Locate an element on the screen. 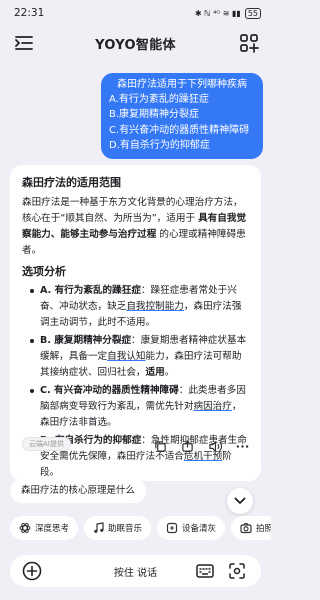  keyword-link: 自我认知 is located at coordinates (126, 356).